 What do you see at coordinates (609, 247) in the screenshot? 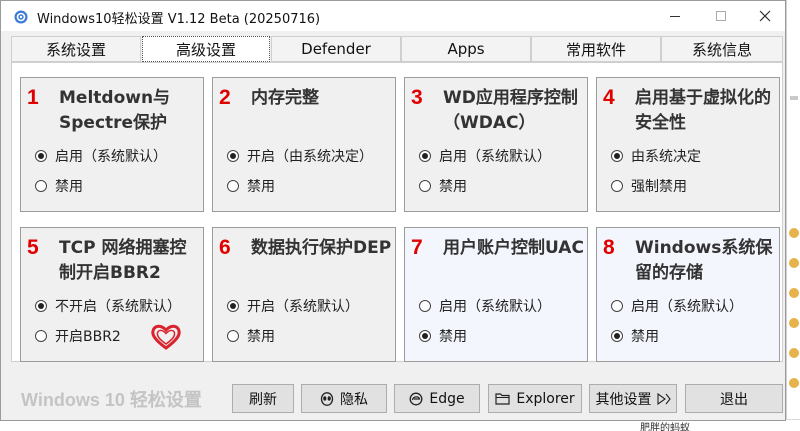
I see `card-number: 8` at bounding box center [609, 247].